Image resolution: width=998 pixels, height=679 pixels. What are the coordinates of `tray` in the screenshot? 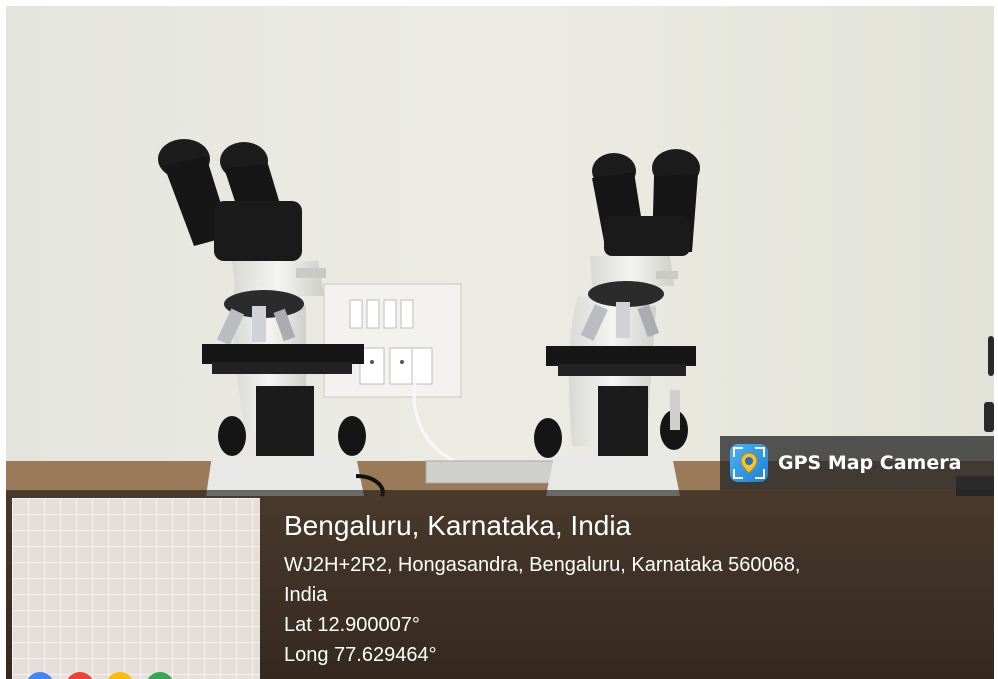 It's located at (491, 472).